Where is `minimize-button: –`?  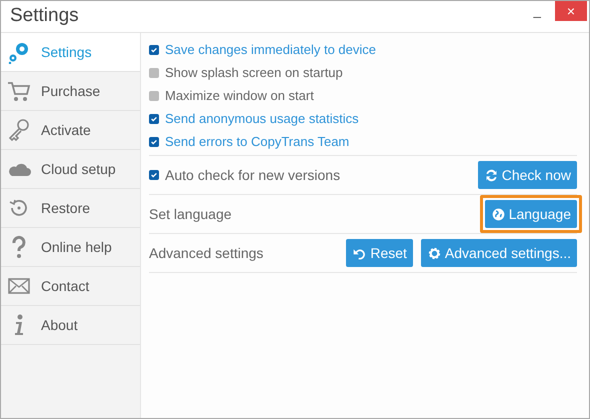
minimize-button: – is located at coordinates (537, 16).